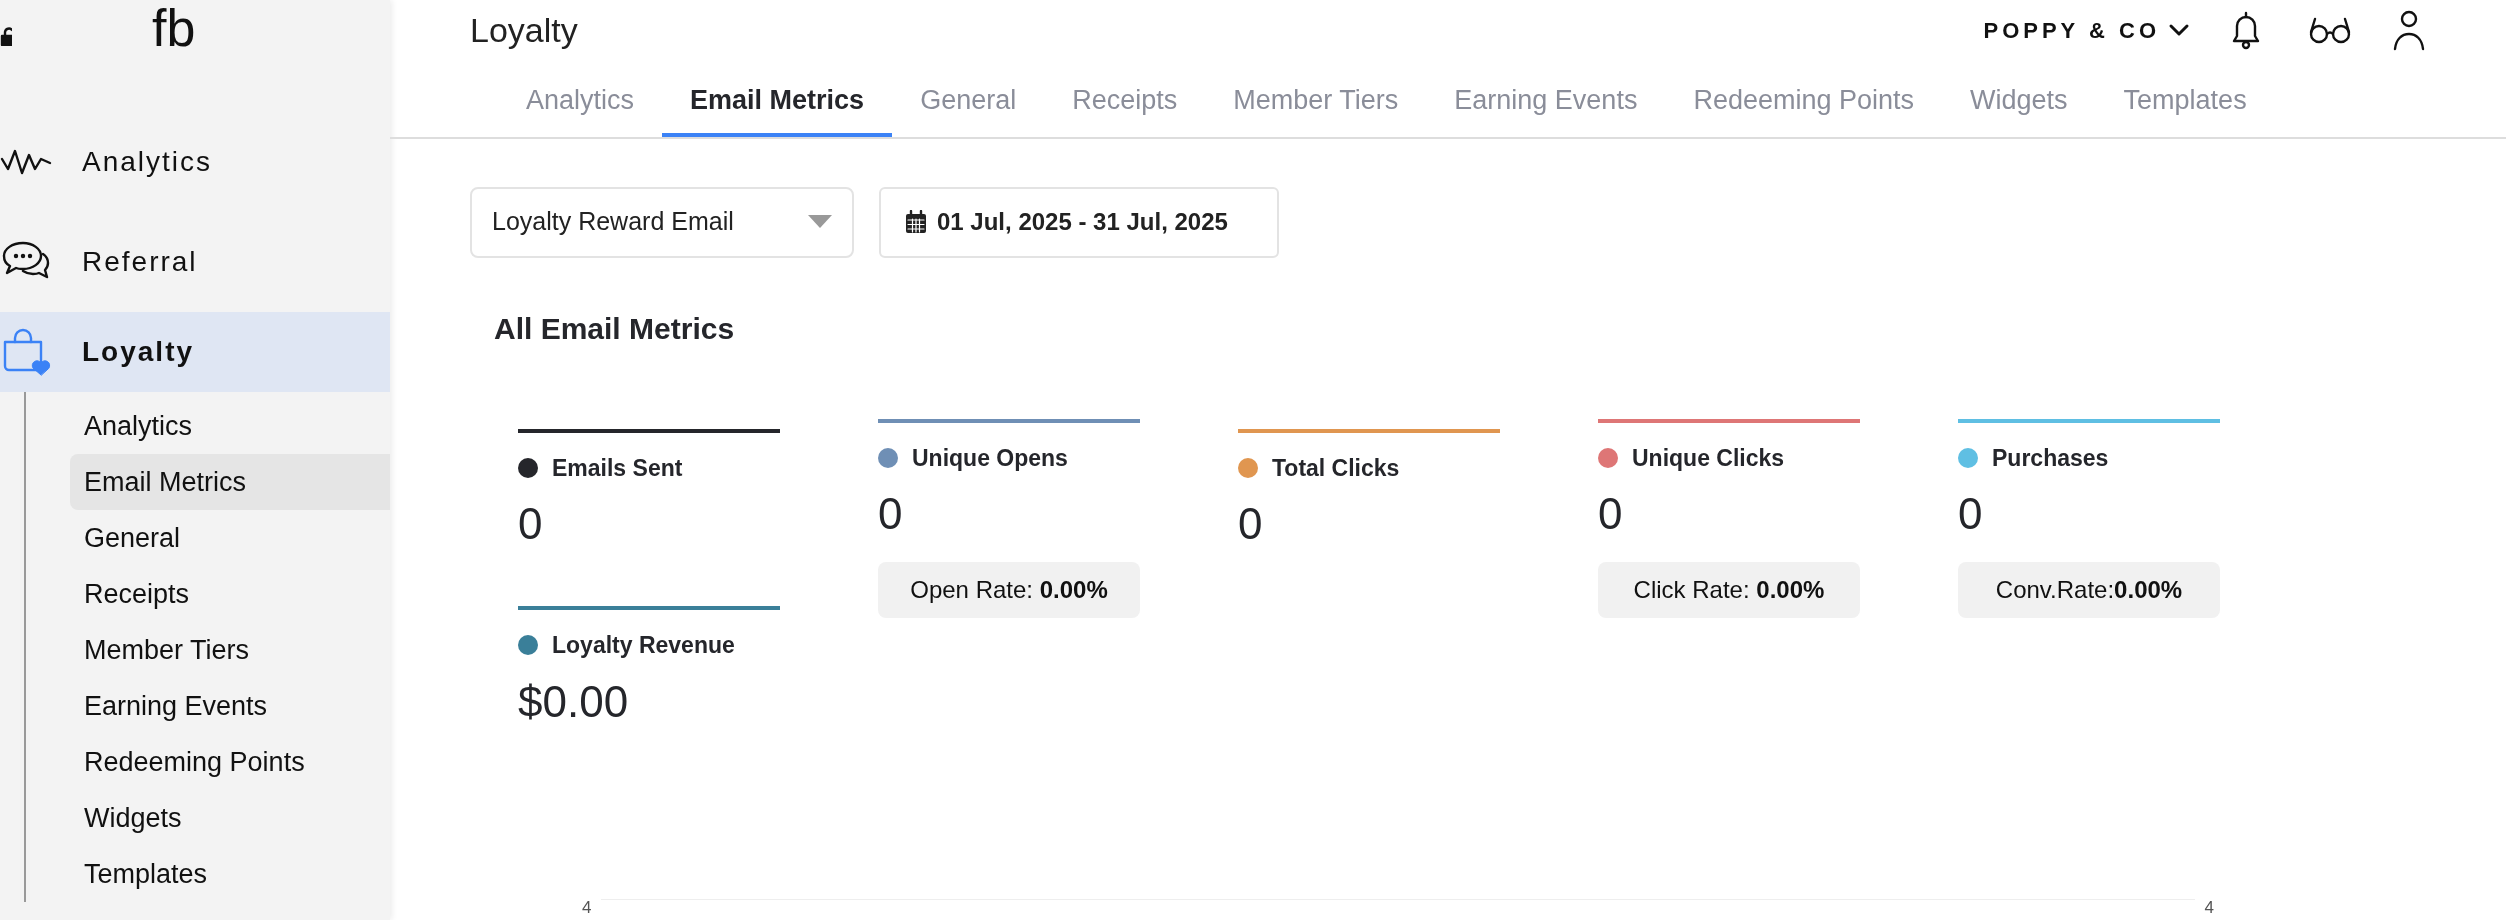 Image resolution: width=2506 pixels, height=920 pixels. What do you see at coordinates (574, 701) in the screenshot?
I see `metric-value: $0.00` at bounding box center [574, 701].